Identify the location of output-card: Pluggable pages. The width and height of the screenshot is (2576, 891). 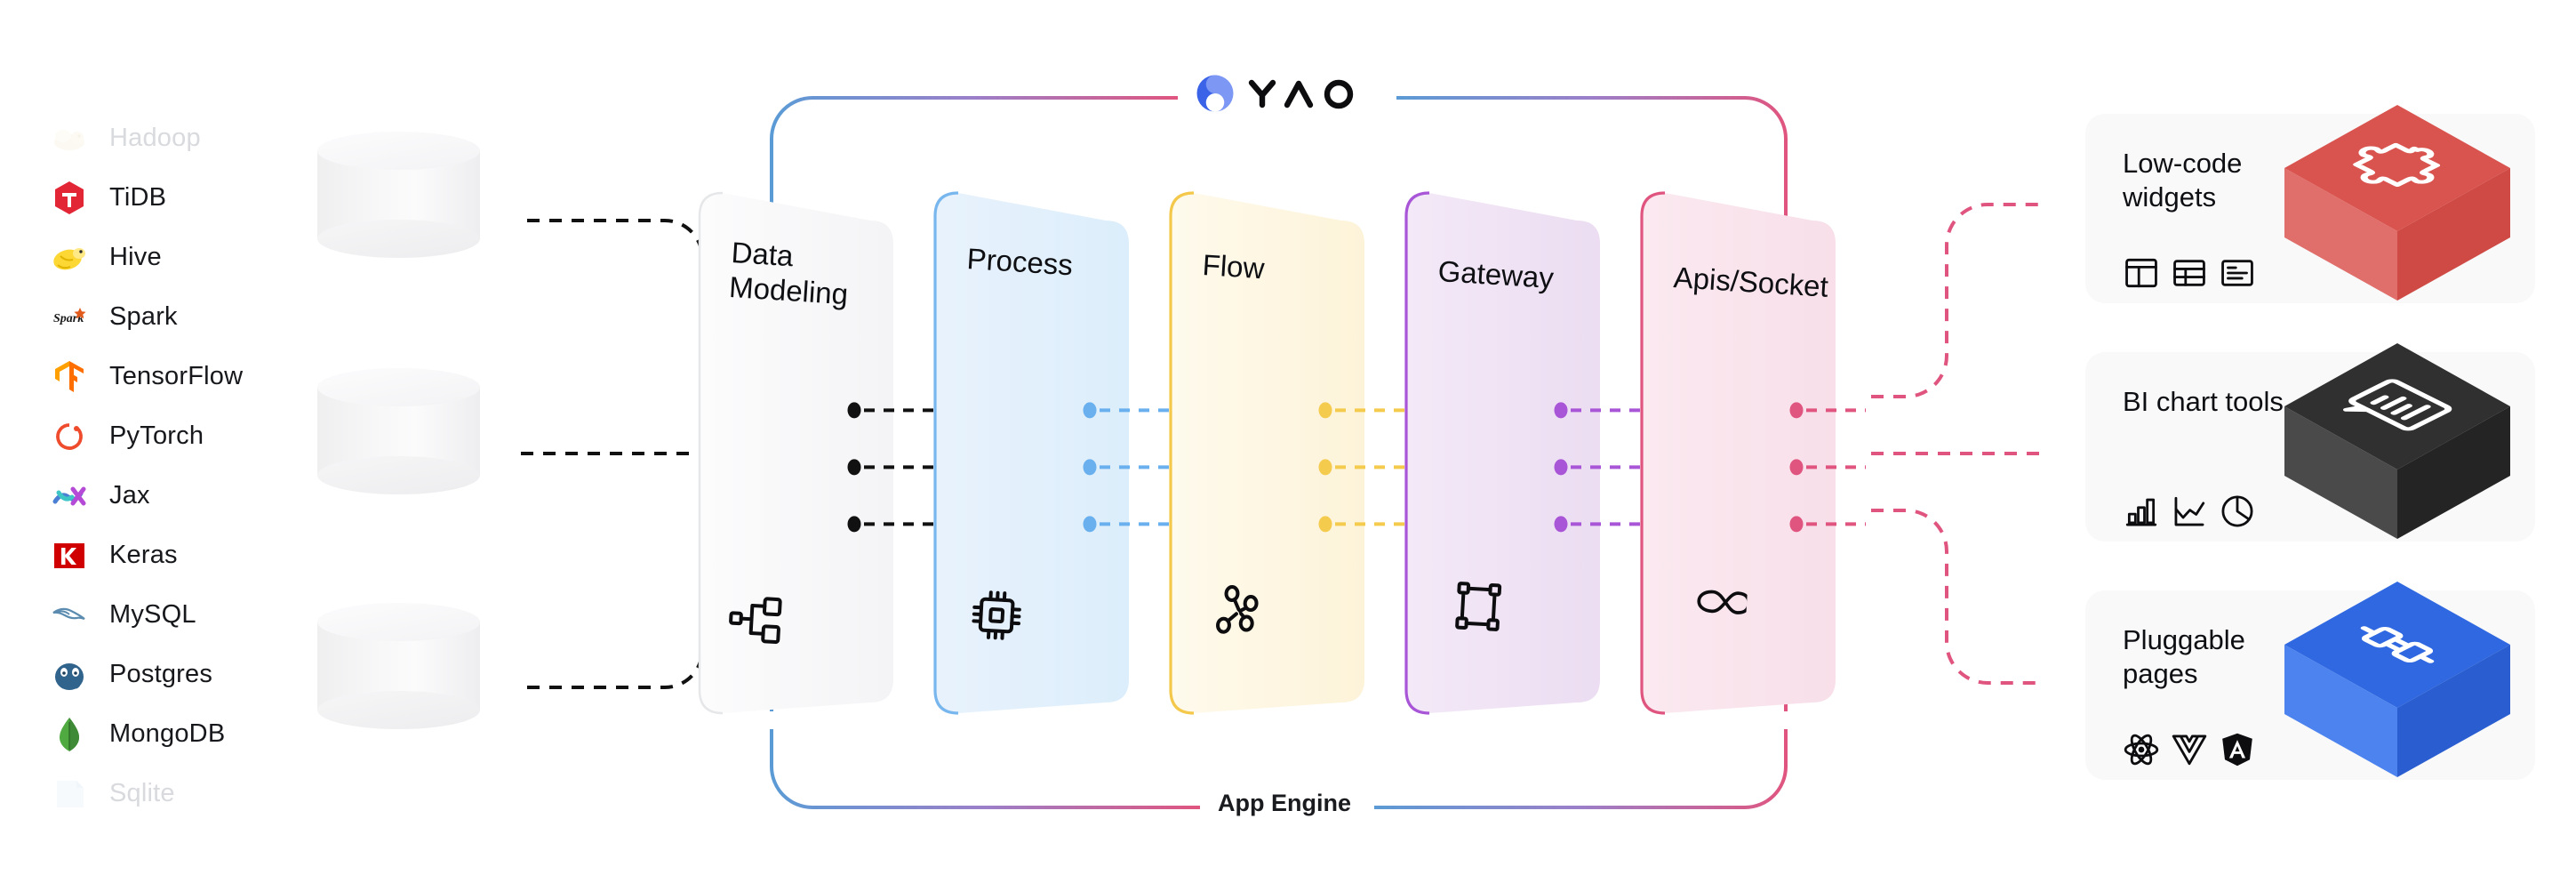
(2310, 681).